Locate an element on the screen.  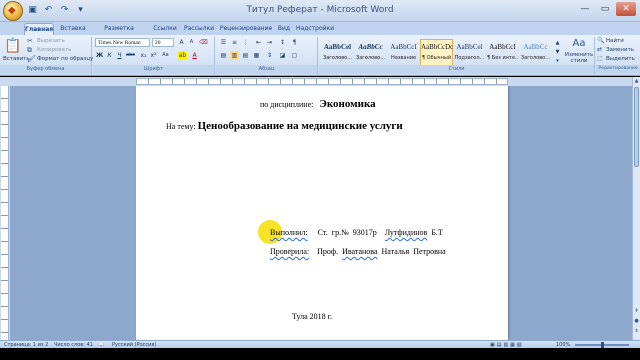
align-right-icon: ▤ is located at coordinates (245, 55).